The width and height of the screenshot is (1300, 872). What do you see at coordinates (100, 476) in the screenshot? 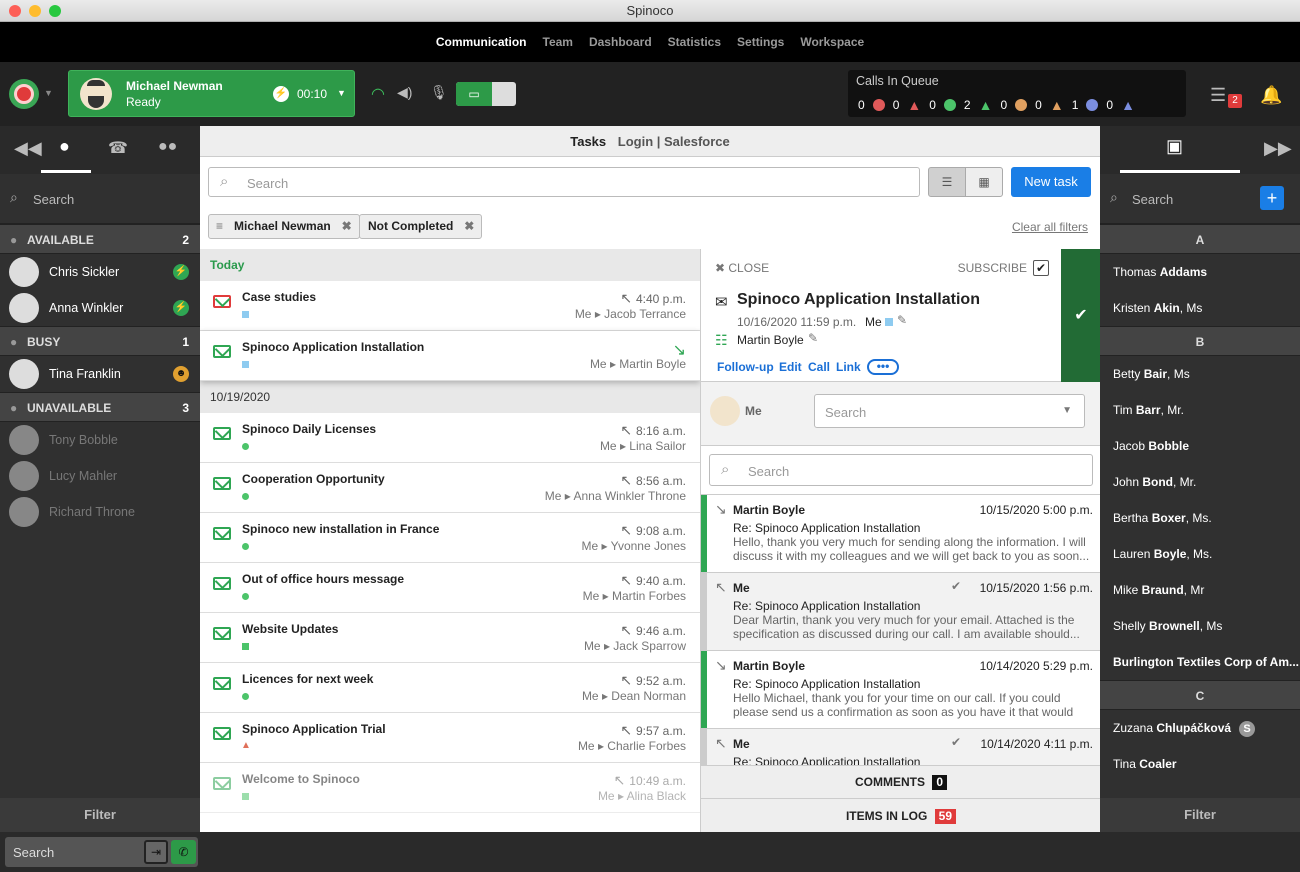
I see `team-member: Lucy Mahler` at bounding box center [100, 476].